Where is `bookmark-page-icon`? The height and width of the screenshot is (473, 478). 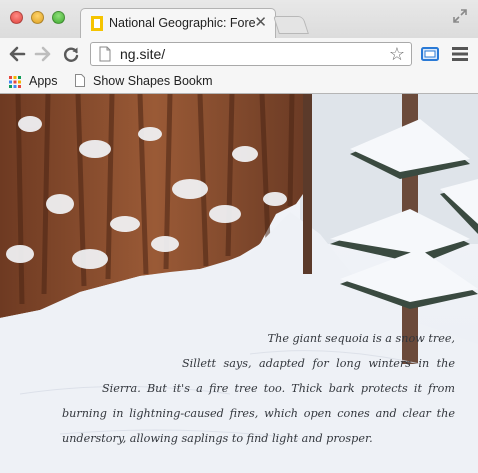 bookmark-page-icon is located at coordinates (80, 80).